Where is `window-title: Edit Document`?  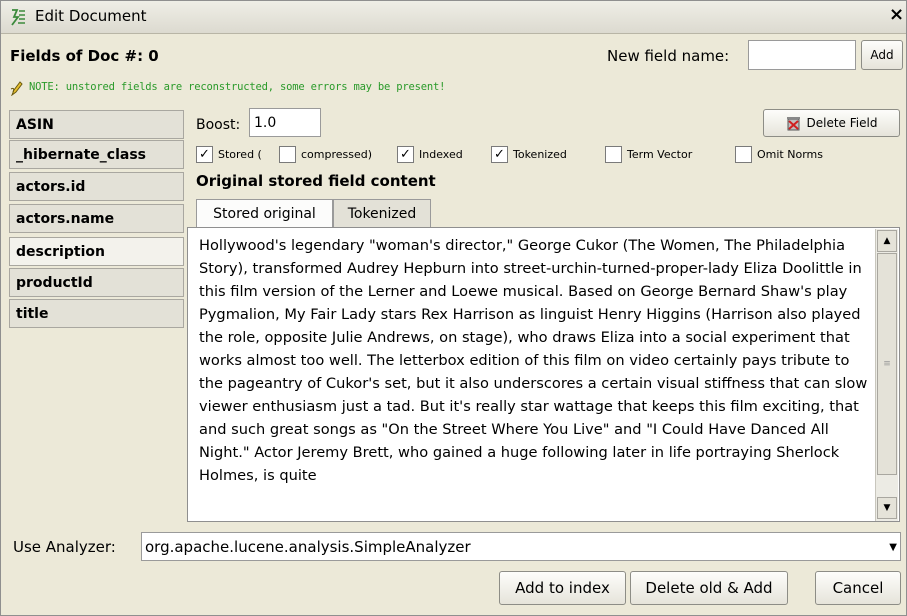 window-title: Edit Document is located at coordinates (91, 16).